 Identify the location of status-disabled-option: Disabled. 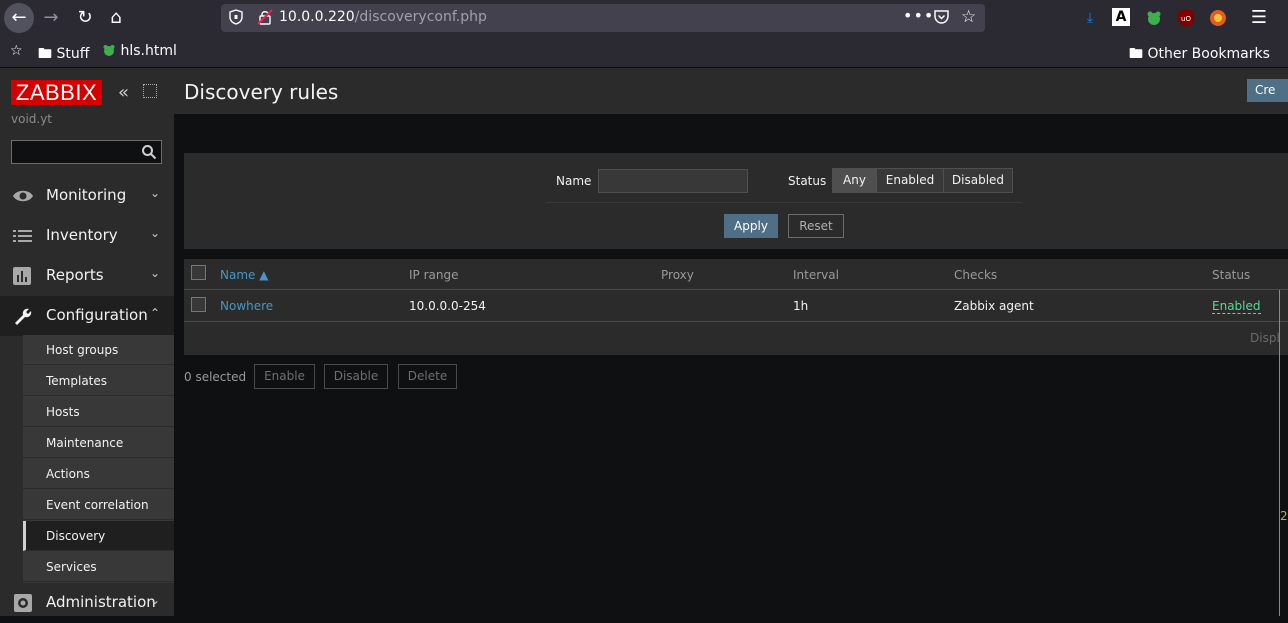
(978, 180).